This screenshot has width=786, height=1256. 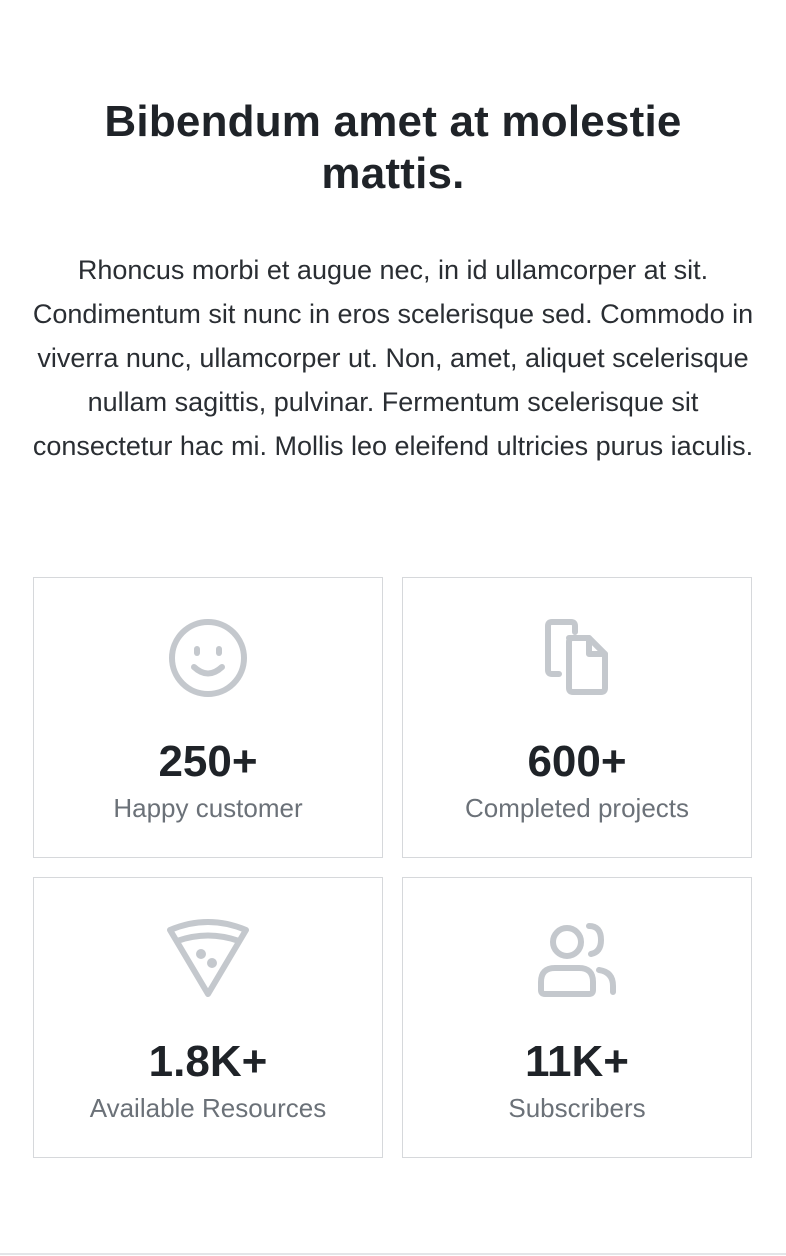 I want to click on stat-value: 250+, so click(x=208, y=761).